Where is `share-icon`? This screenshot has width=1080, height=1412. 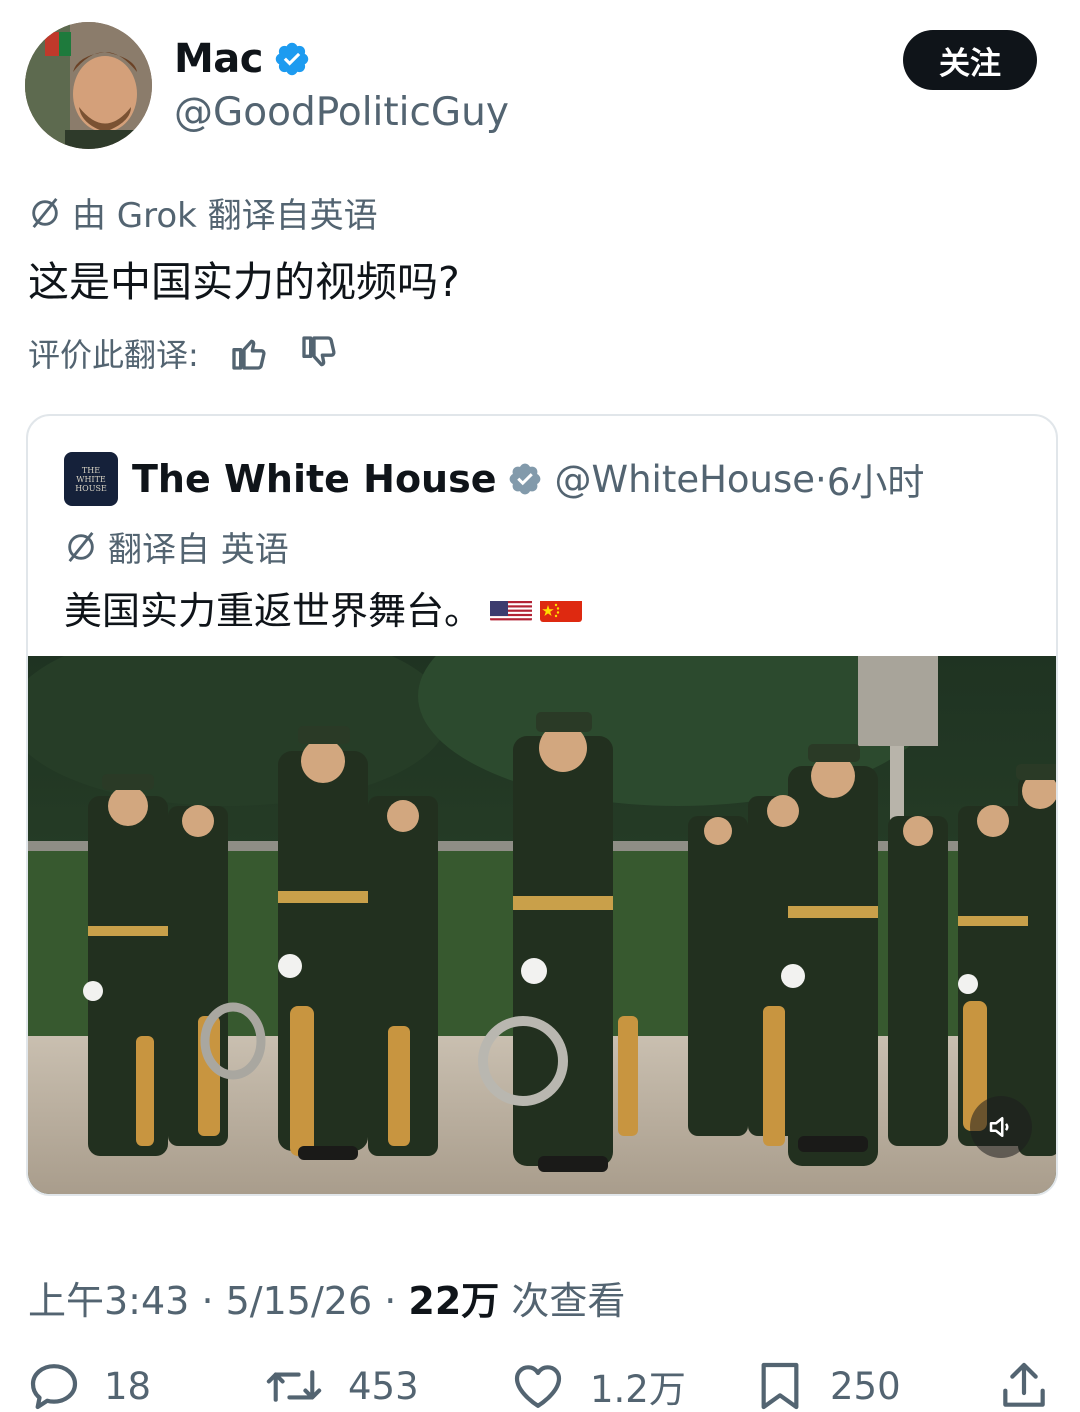
share-icon is located at coordinates (1024, 1384).